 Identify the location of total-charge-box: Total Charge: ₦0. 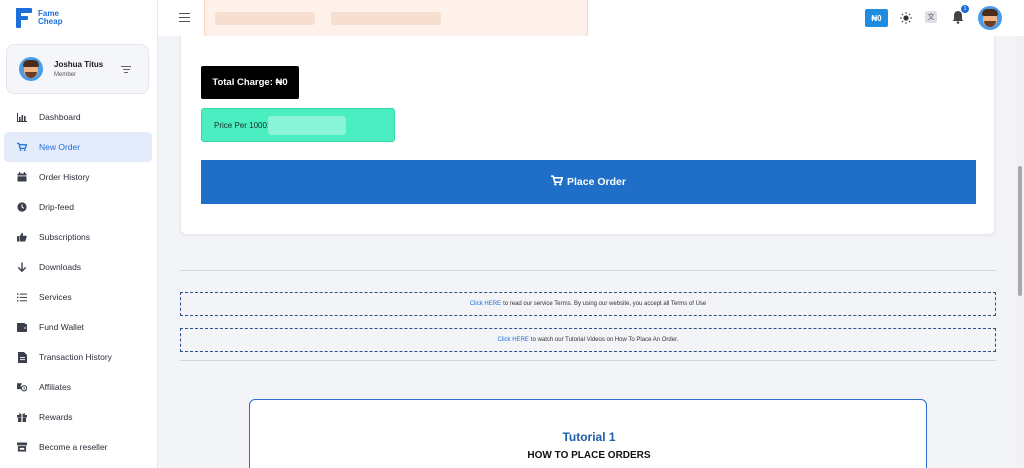
(250, 82).